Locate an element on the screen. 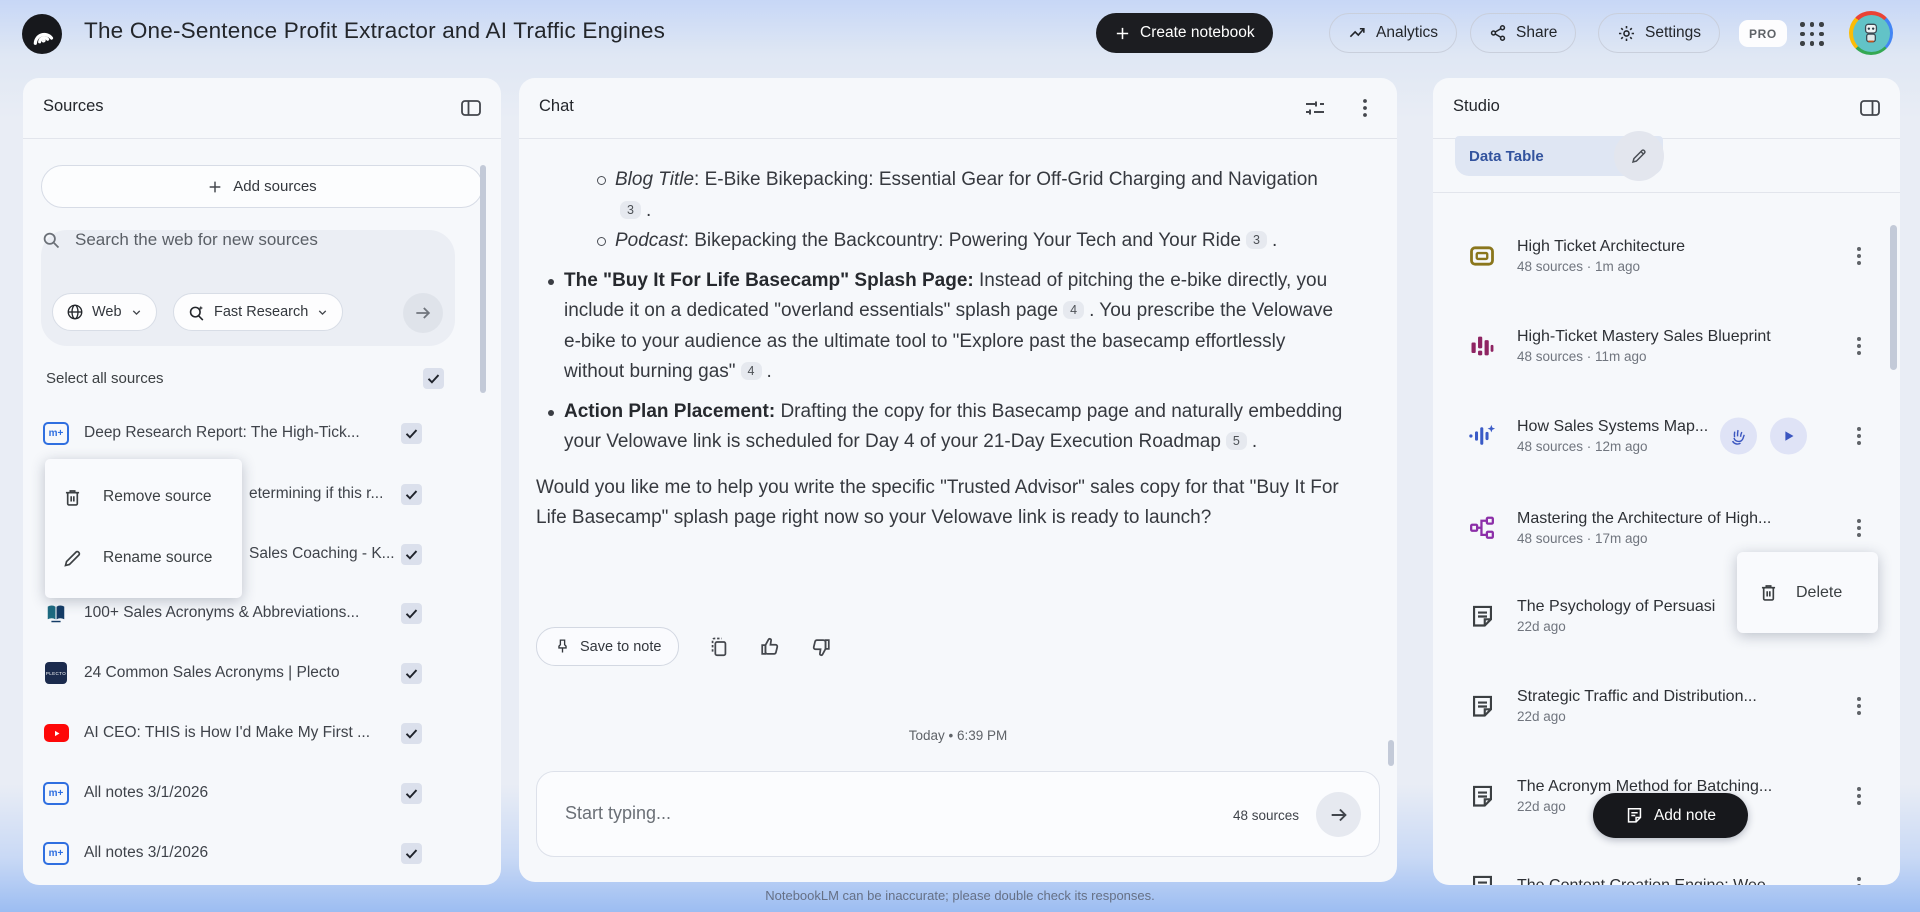 The image size is (1920, 912). interactive-mode-button is located at coordinates (1738, 436).